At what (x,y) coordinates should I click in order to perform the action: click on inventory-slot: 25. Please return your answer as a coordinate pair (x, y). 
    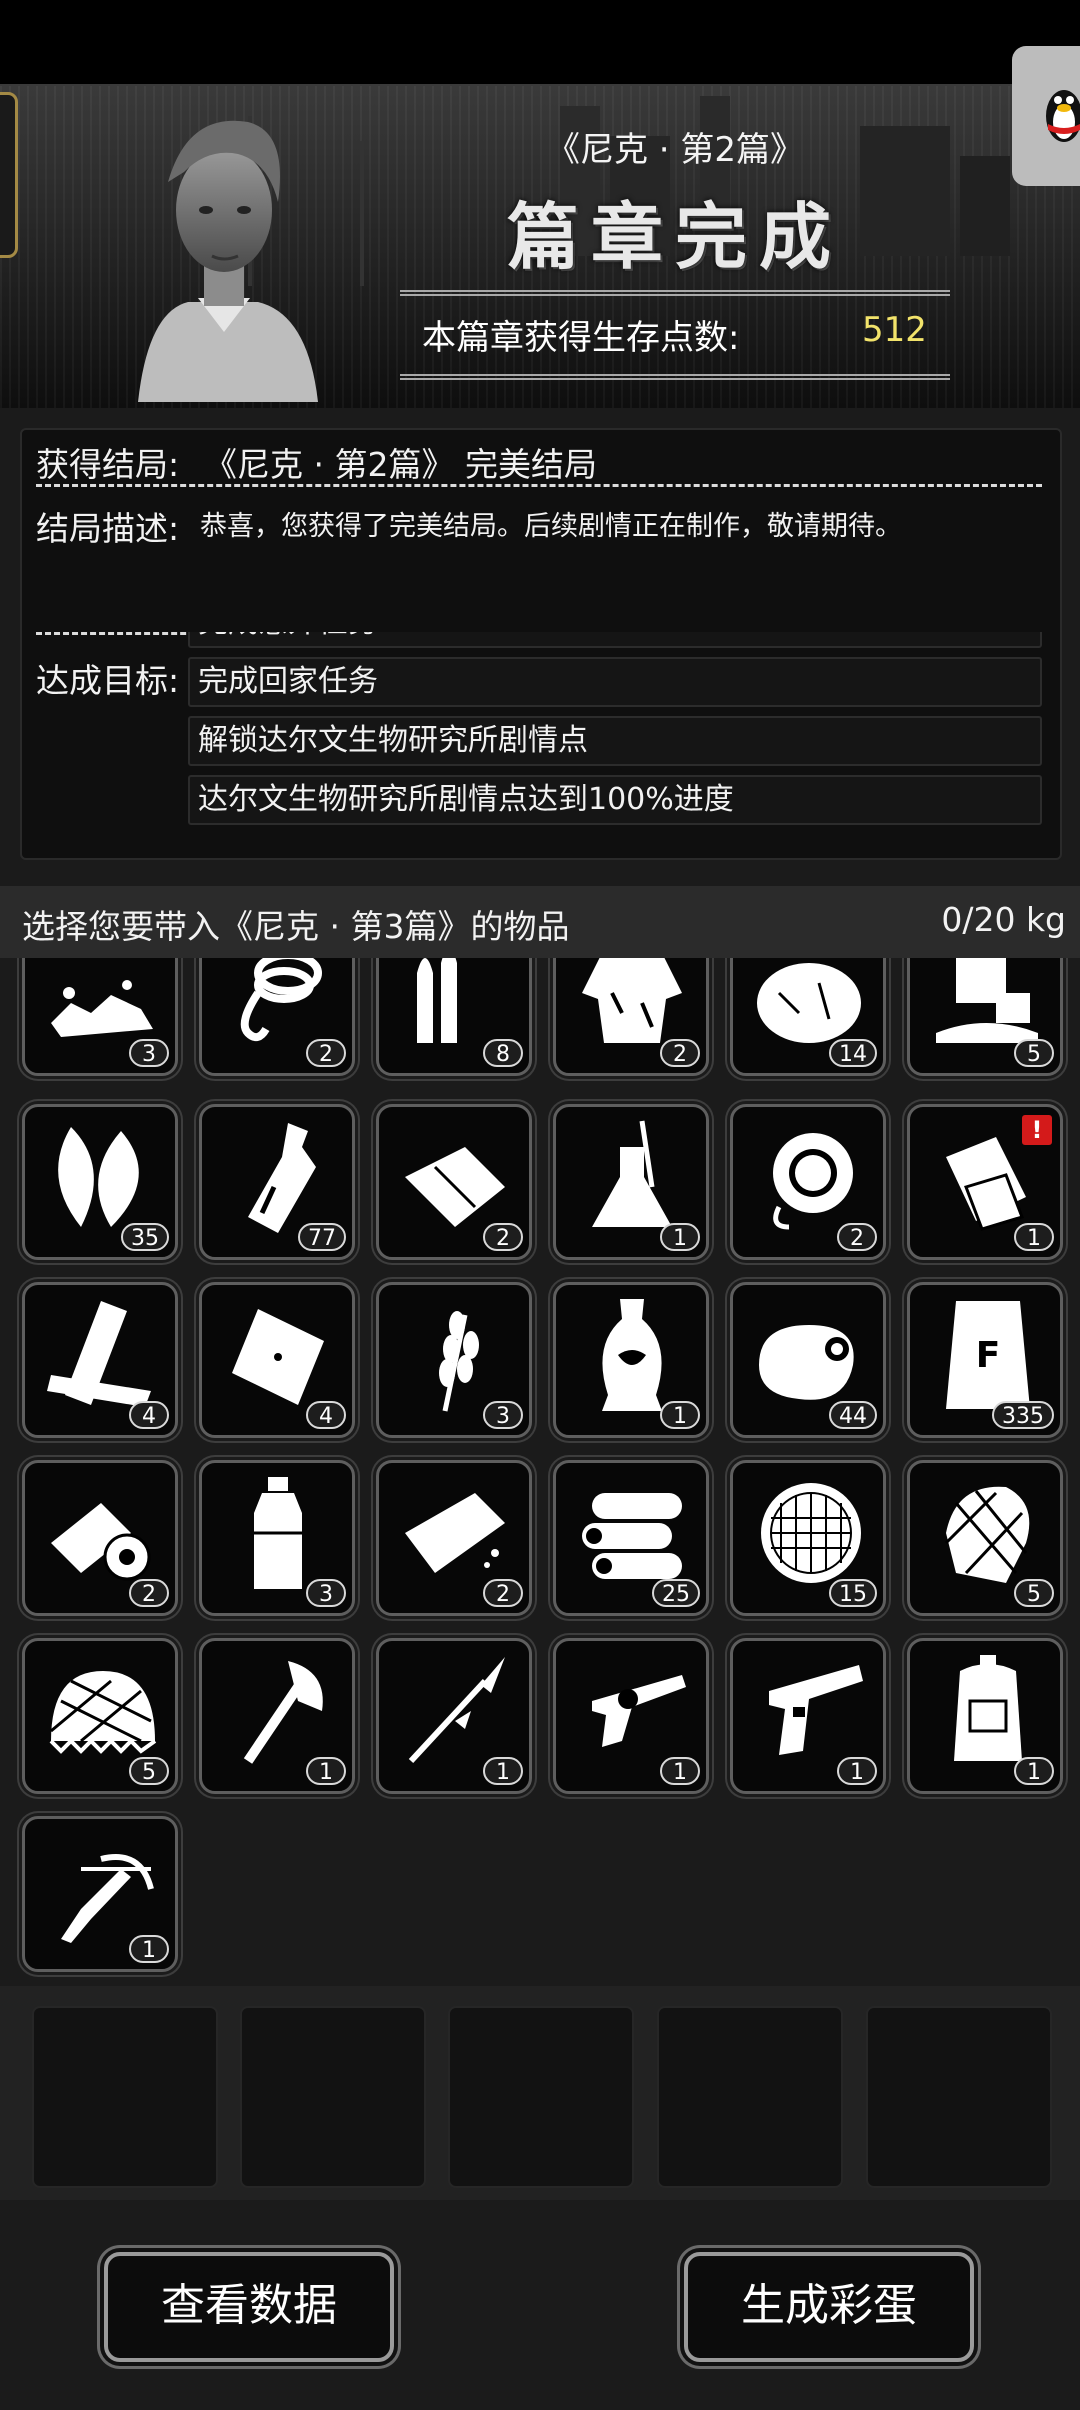
    Looking at the image, I should click on (631, 1538).